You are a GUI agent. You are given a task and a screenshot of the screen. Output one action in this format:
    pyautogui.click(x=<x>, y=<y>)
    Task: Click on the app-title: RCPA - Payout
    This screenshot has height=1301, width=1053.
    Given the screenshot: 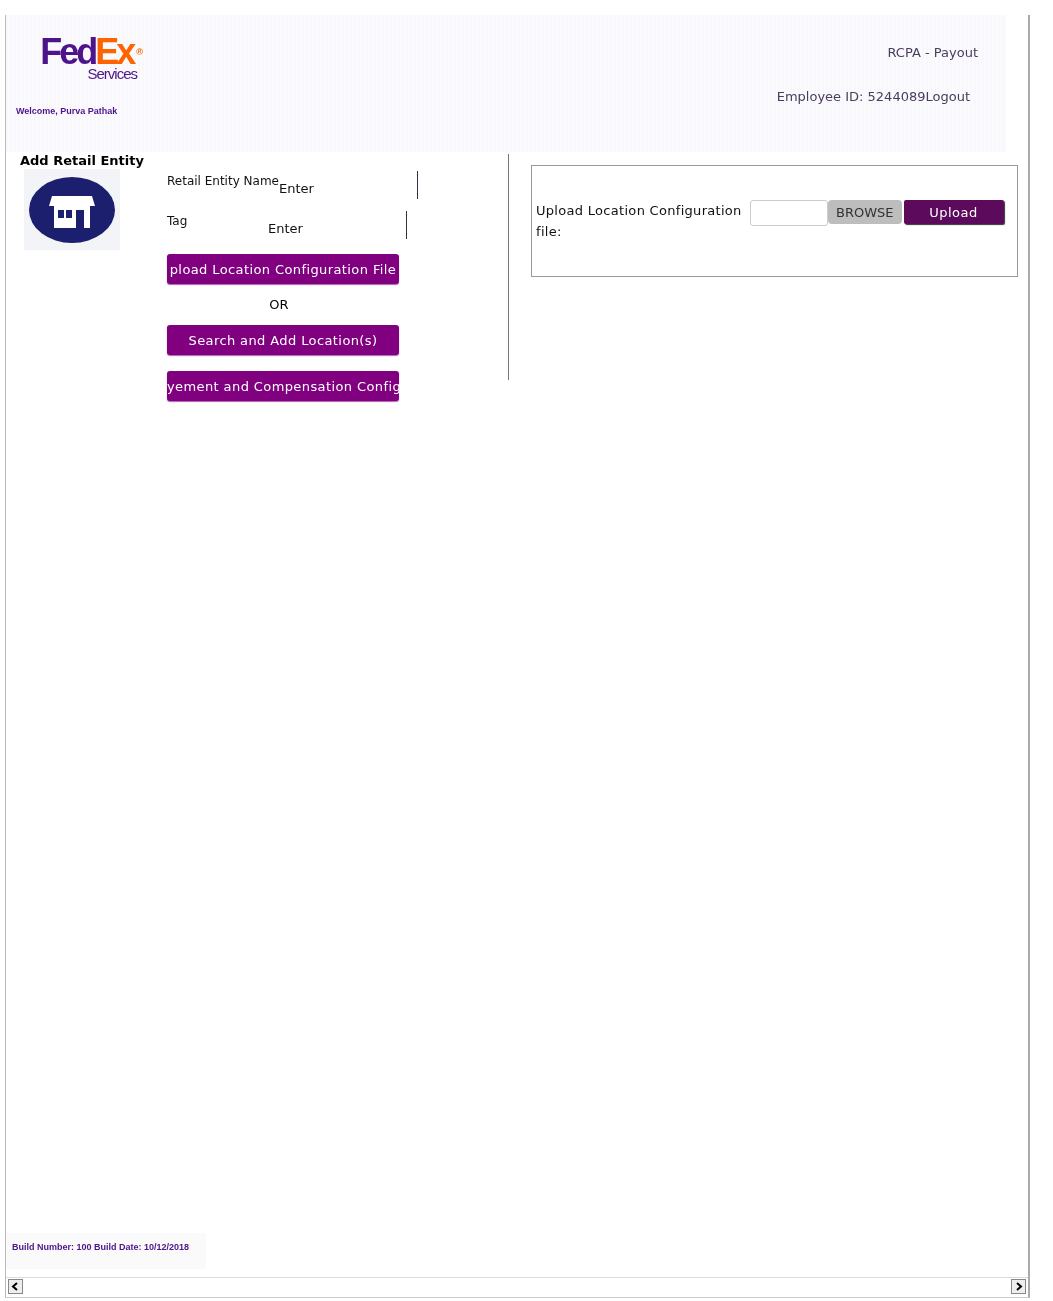 What is the action you would take?
    pyautogui.click(x=932, y=52)
    